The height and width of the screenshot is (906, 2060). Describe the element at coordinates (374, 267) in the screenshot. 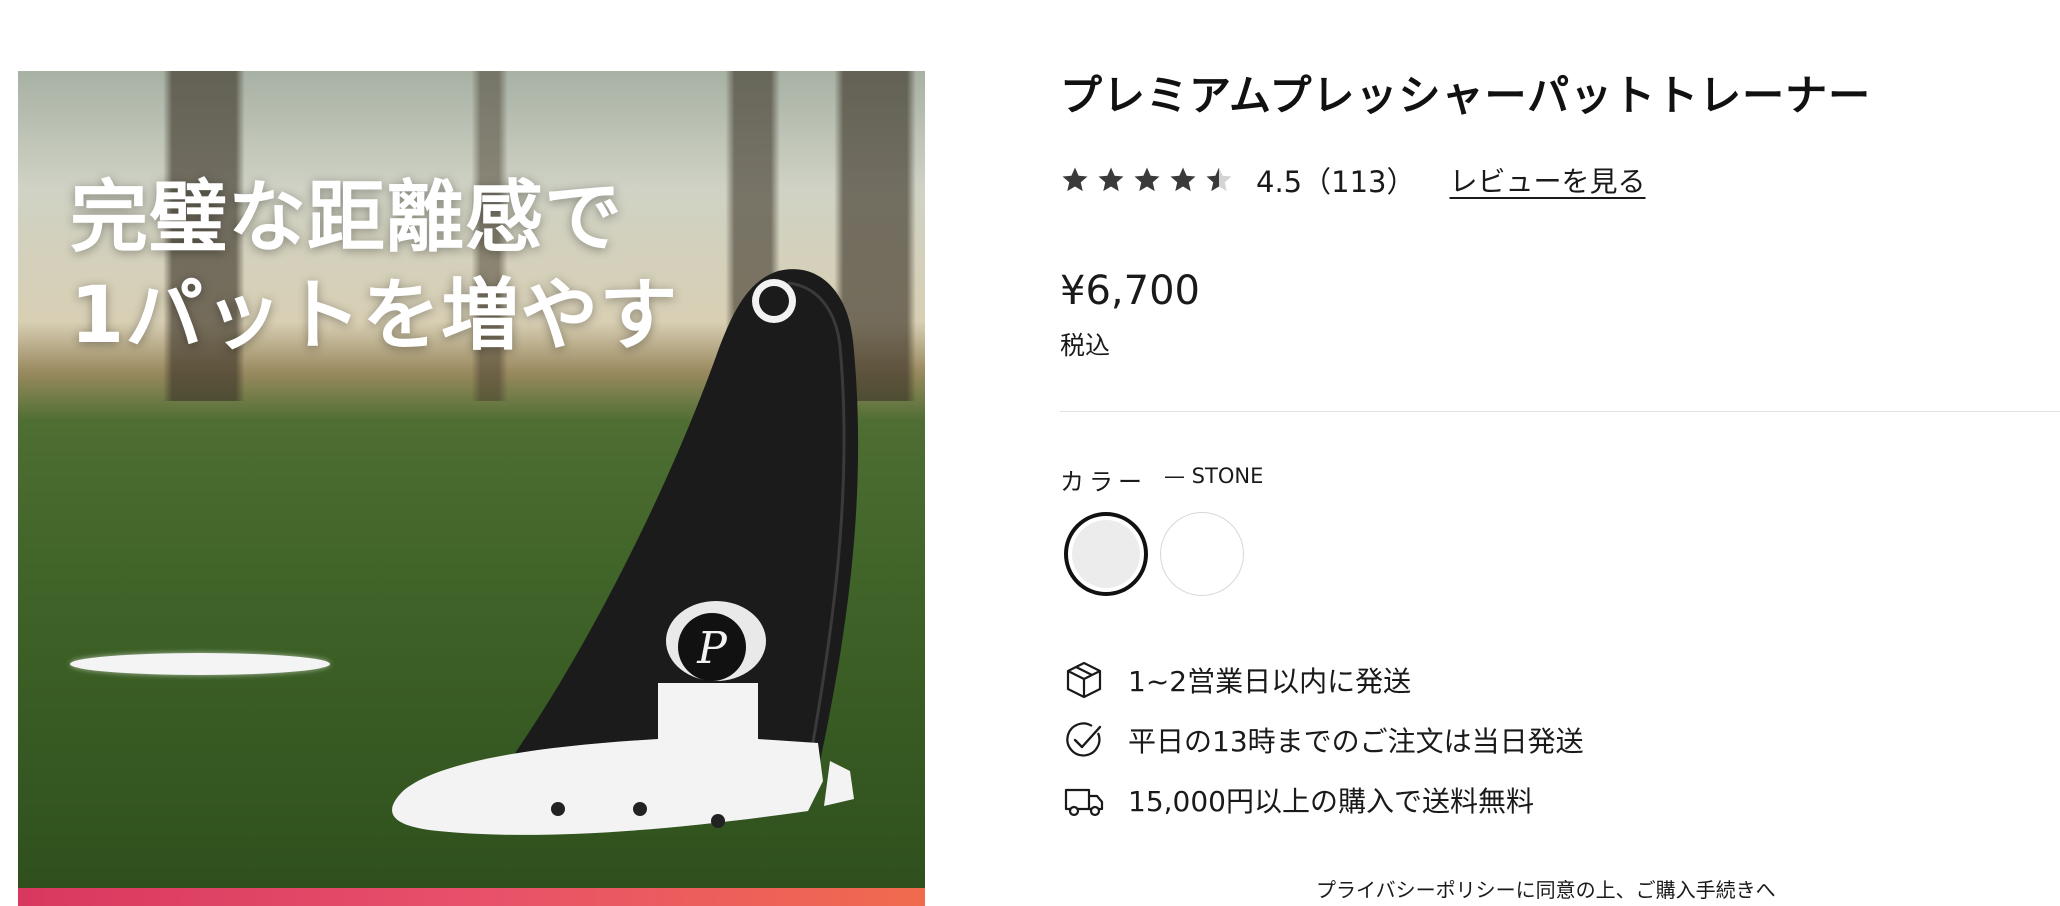

I see `image-headline: 完璧な距離感で 1パットを増やす` at that location.